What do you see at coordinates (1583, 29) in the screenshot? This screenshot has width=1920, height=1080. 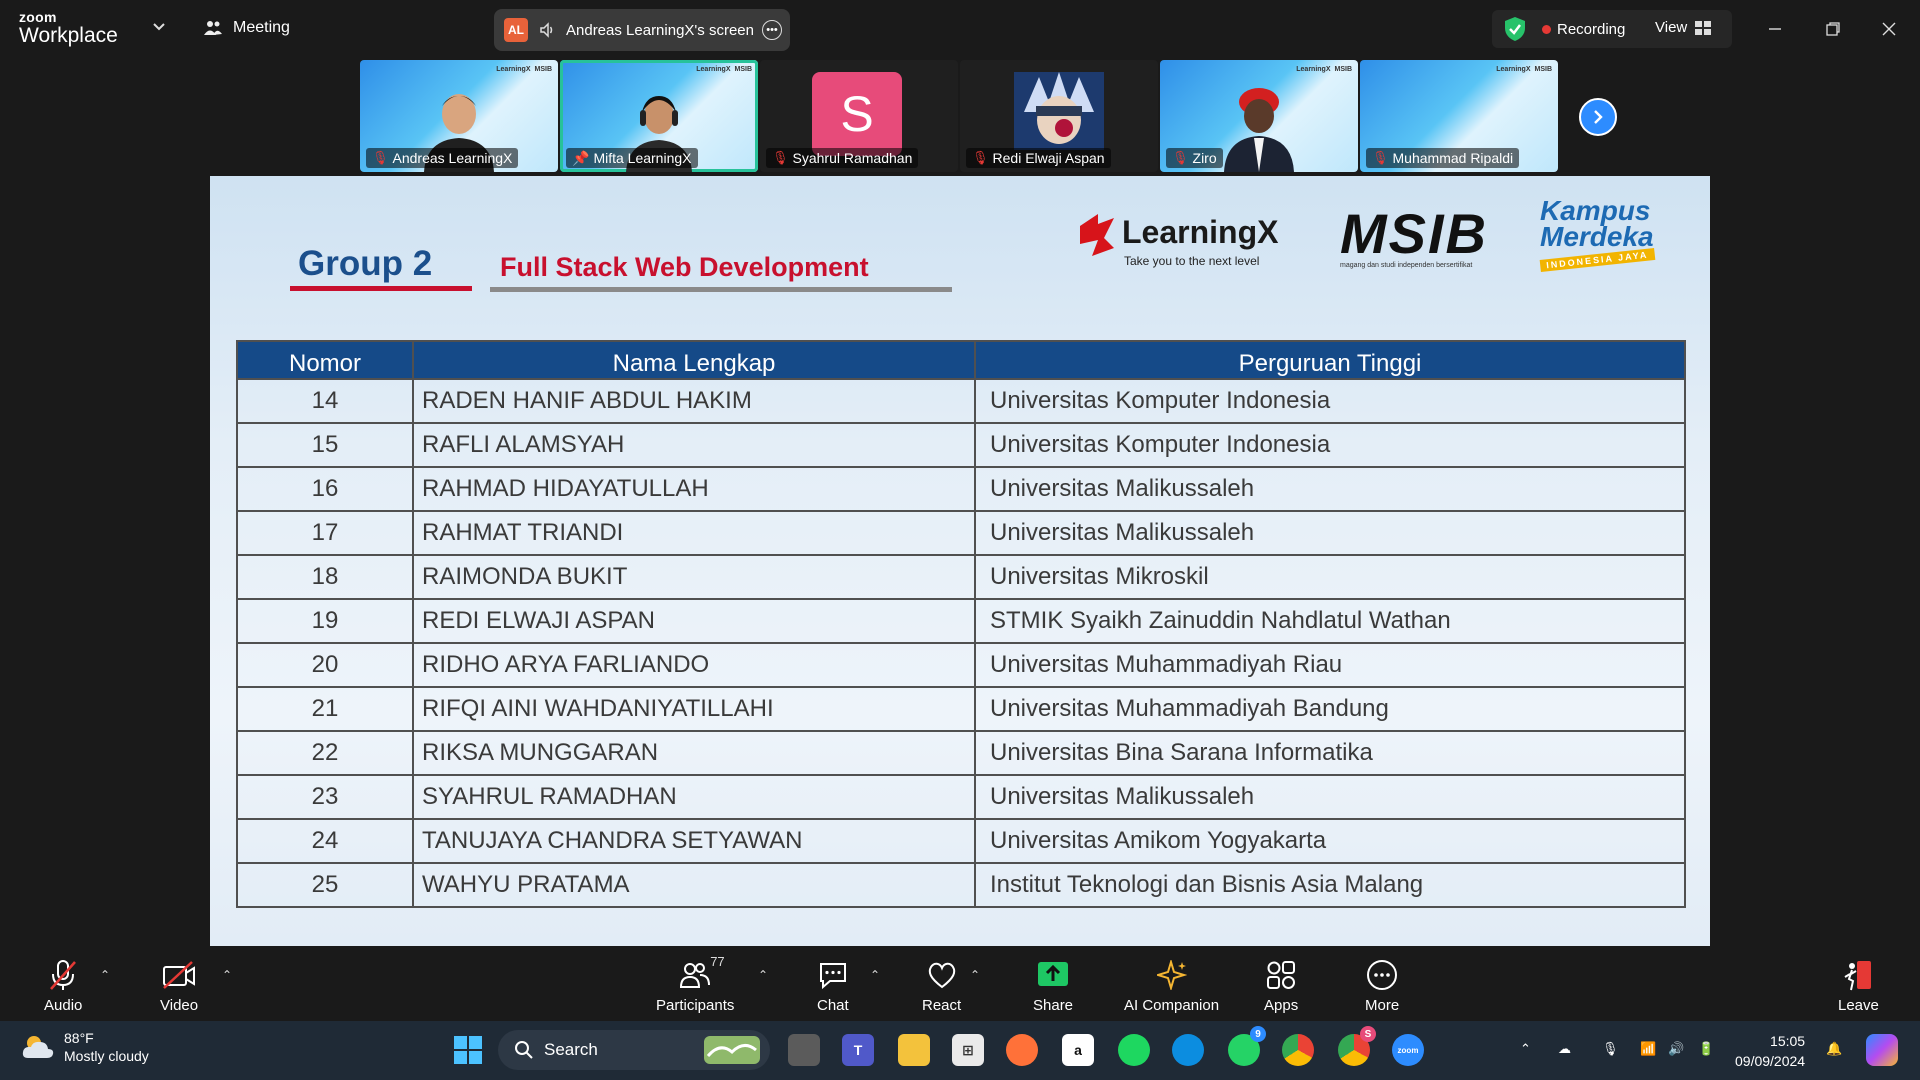 I see `recording-indicator: Recording` at bounding box center [1583, 29].